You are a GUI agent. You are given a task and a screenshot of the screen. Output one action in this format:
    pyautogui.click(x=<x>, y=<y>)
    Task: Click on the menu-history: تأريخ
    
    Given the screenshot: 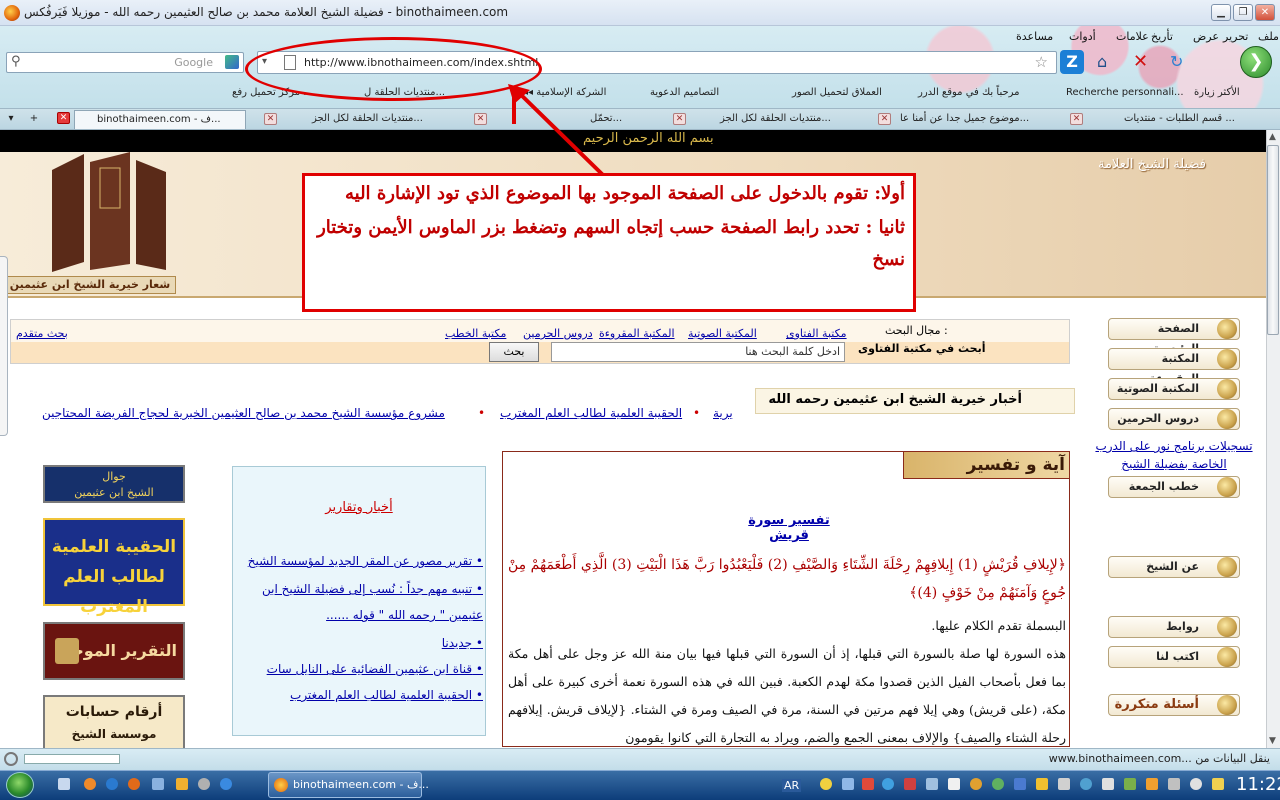 What is the action you would take?
    pyautogui.click(x=1162, y=36)
    